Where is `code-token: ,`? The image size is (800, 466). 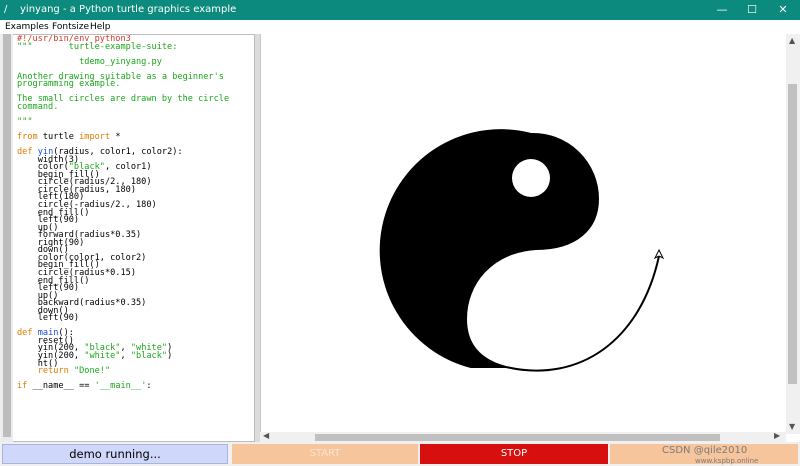 code-token: , is located at coordinates (125, 355).